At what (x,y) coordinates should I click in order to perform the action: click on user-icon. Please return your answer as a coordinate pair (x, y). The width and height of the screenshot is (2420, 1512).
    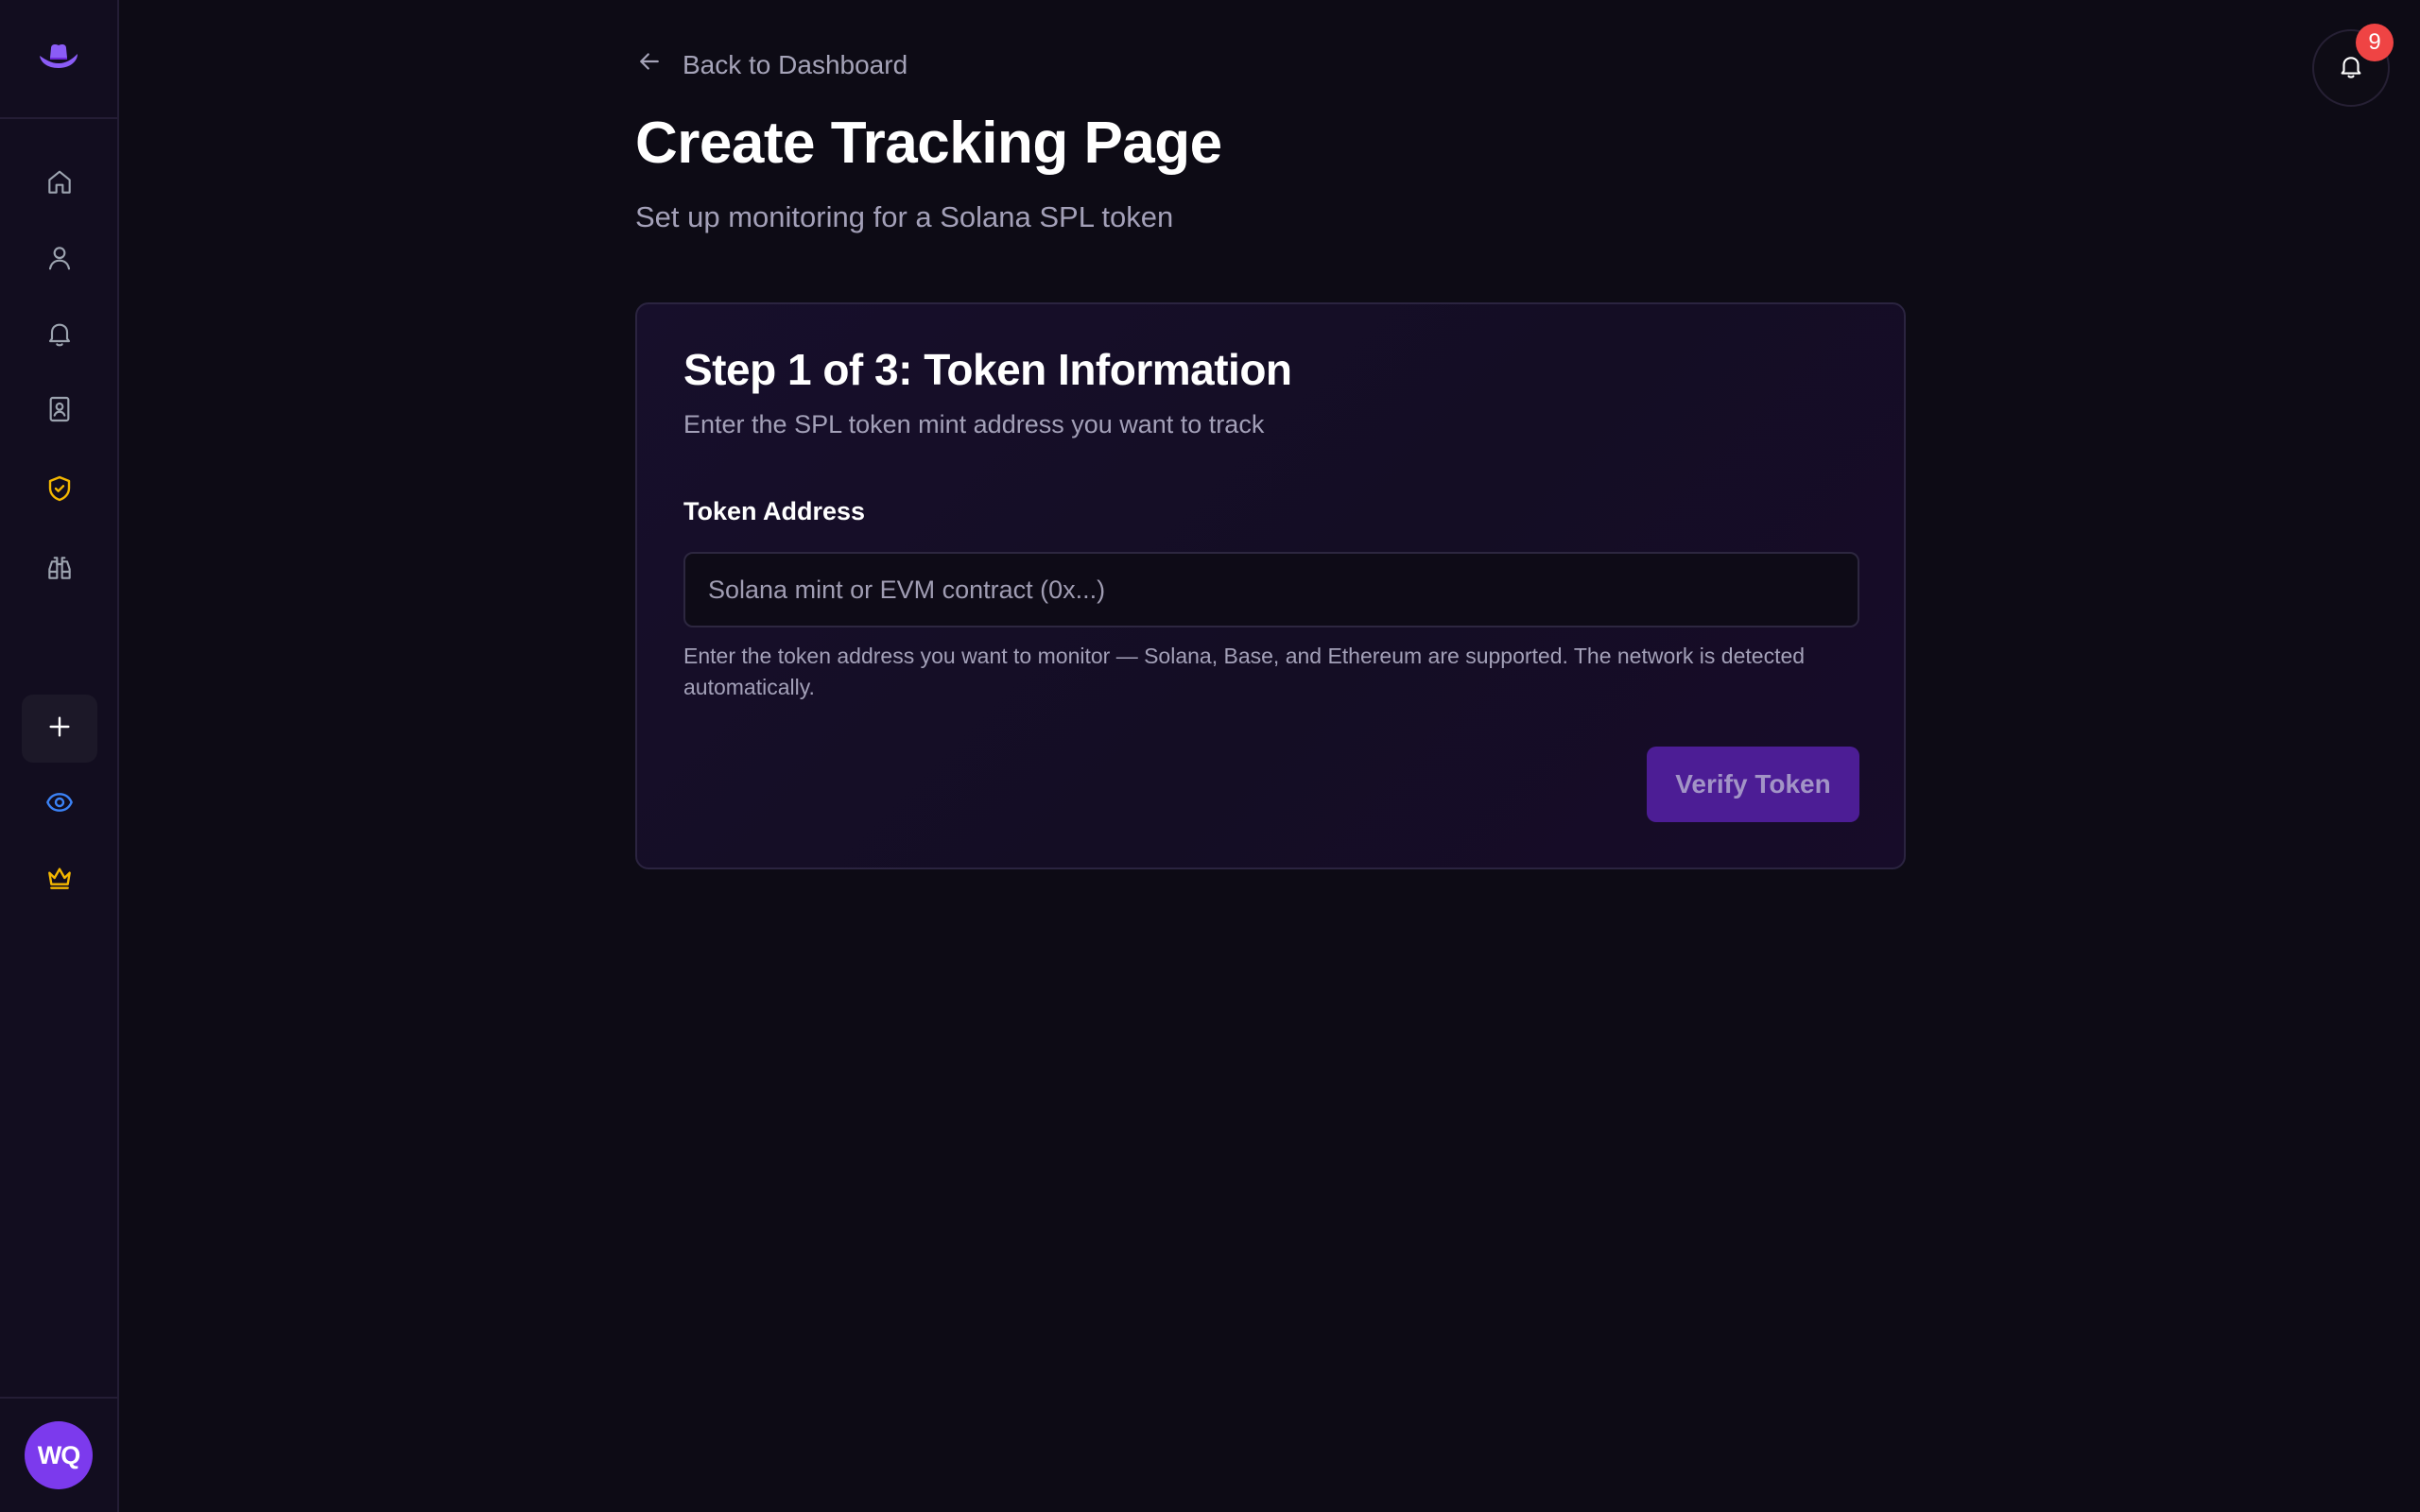
    Looking at the image, I should click on (59, 260).